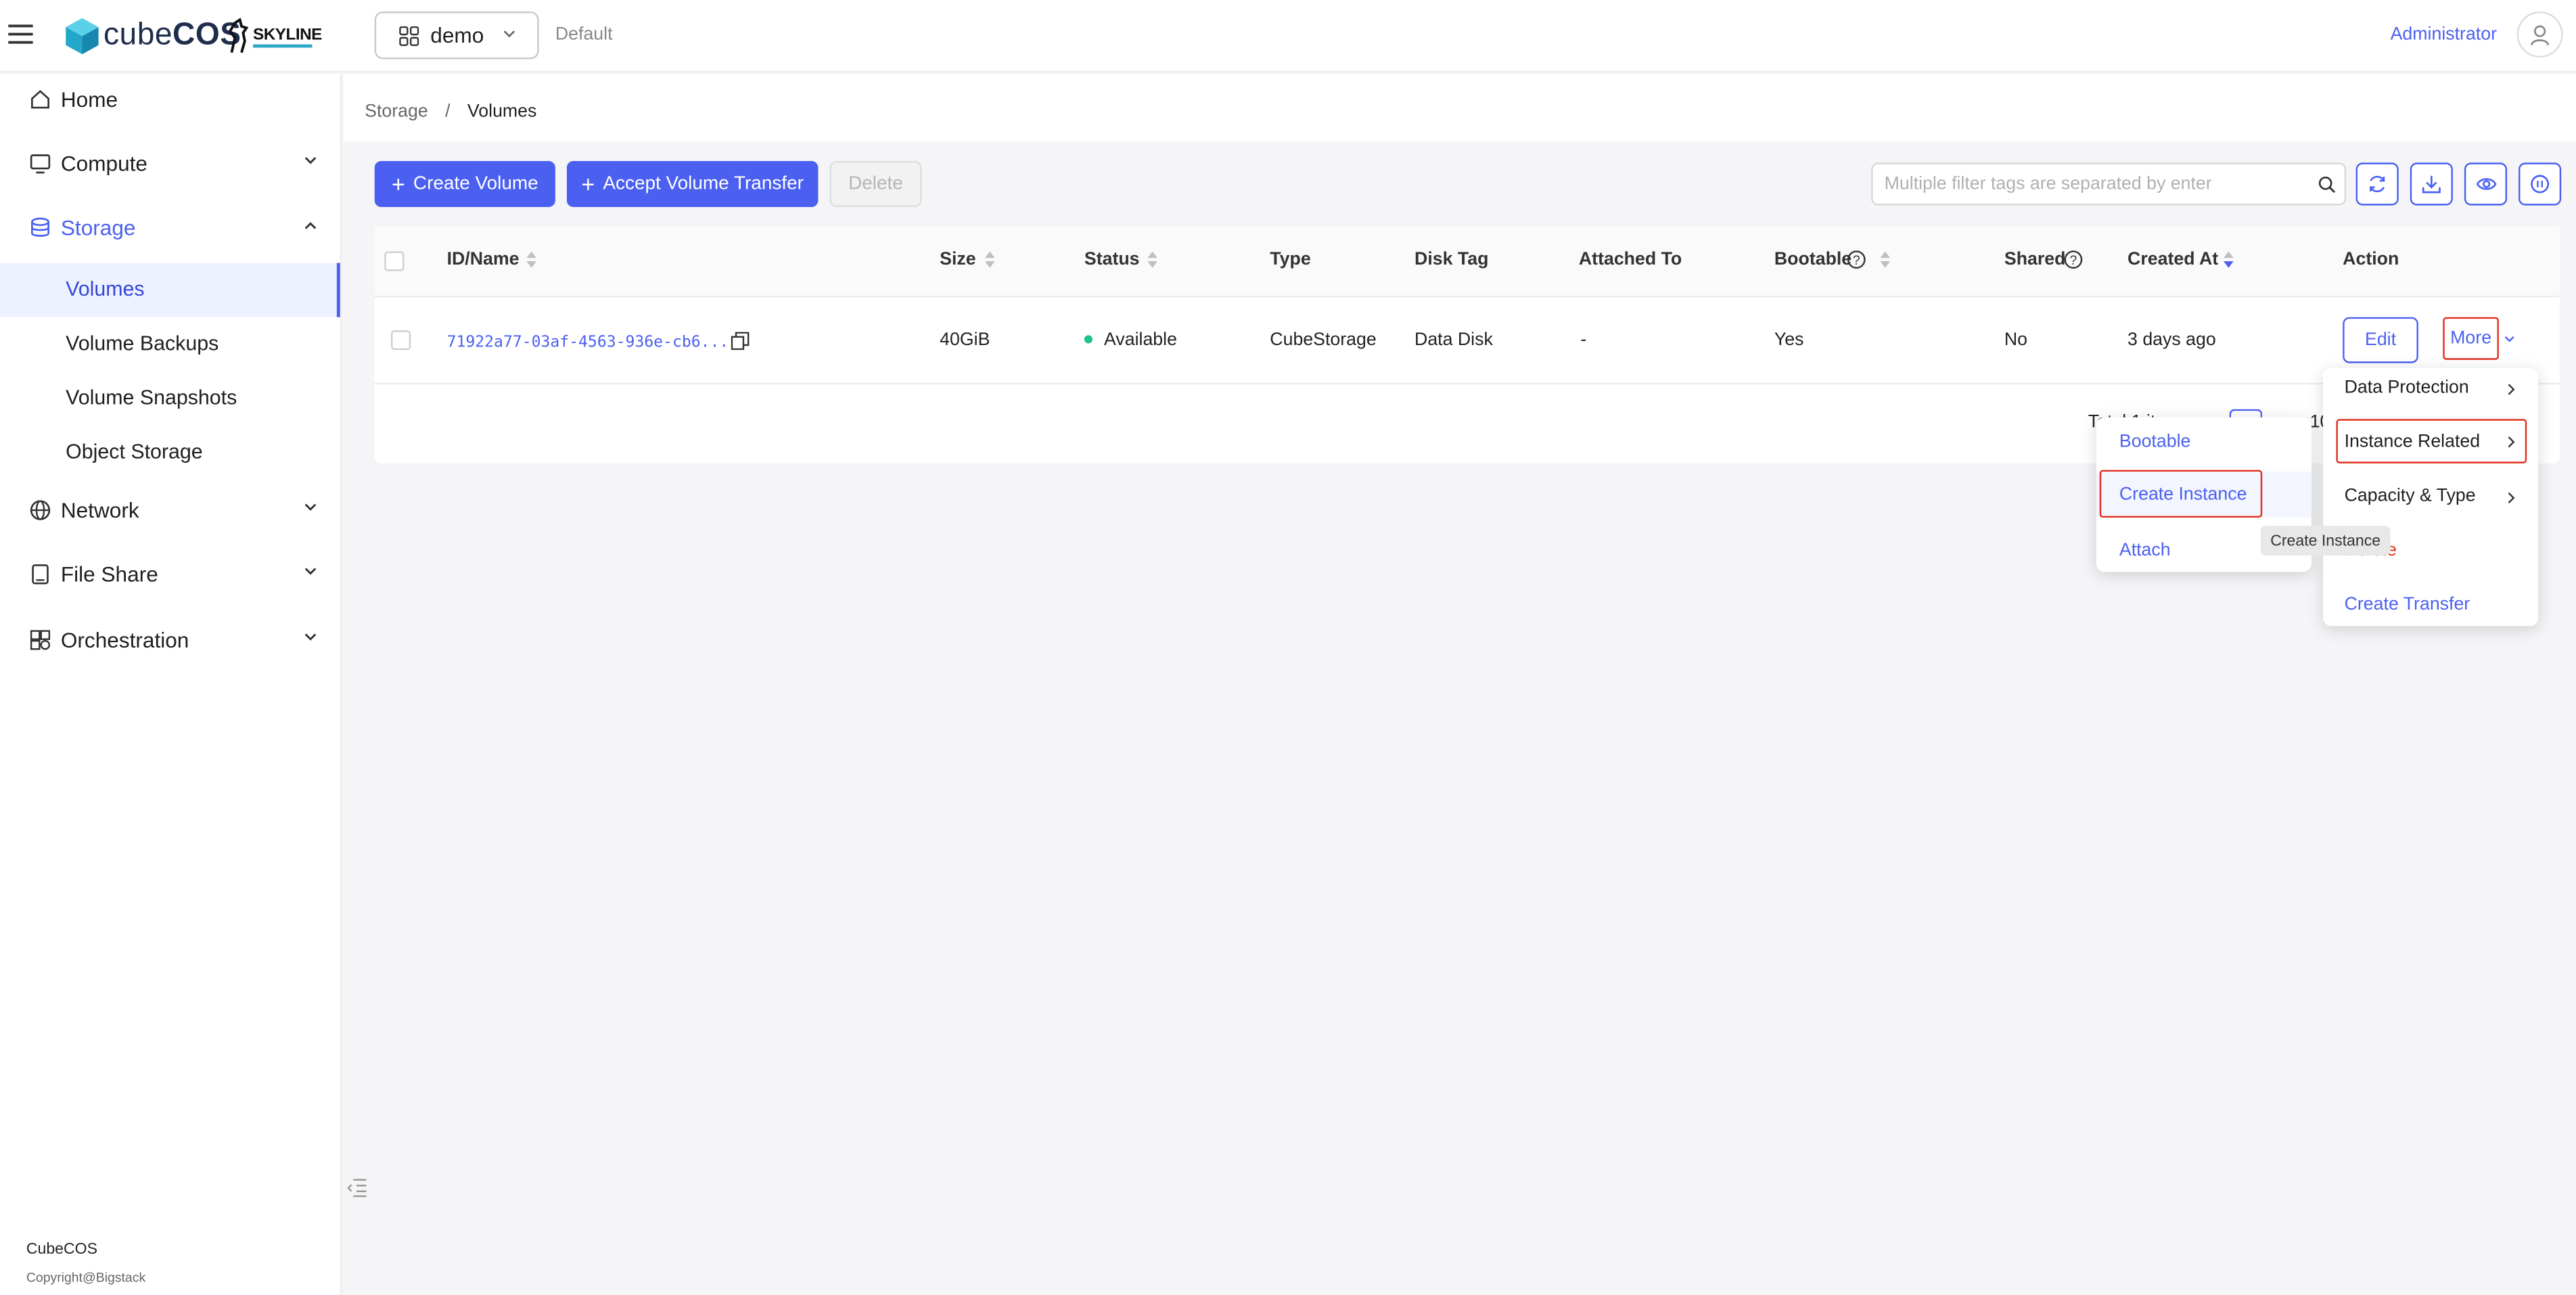 The image size is (2576, 1295). What do you see at coordinates (99, 510) in the screenshot?
I see `sidebar-item-label: Network` at bounding box center [99, 510].